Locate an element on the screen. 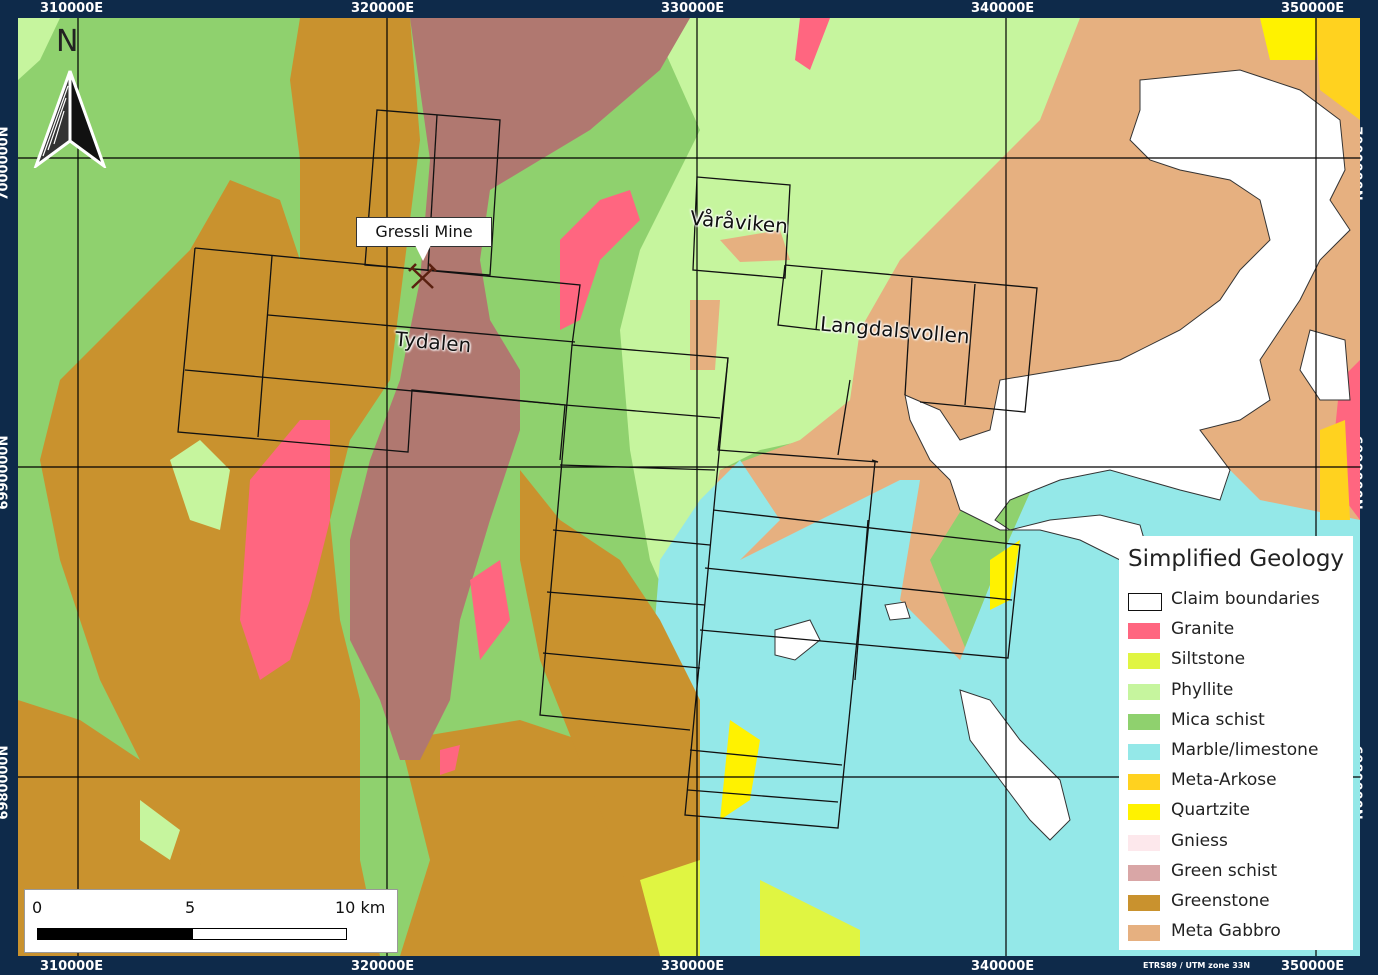 The image size is (1378, 975). legend-item: Greenstone is located at coordinates (1238, 903).